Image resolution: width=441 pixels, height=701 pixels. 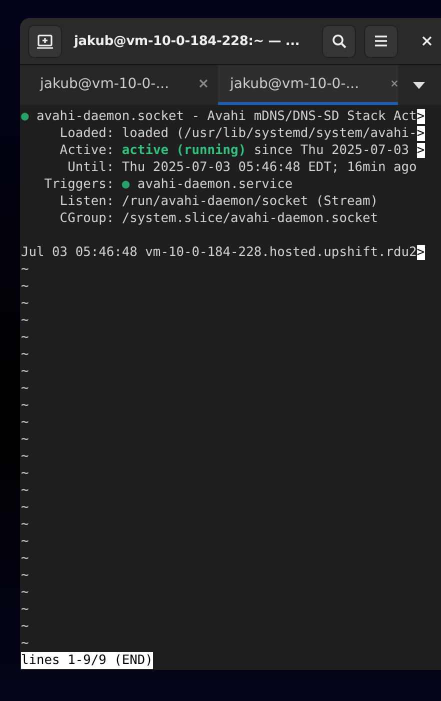 I want to click on terminal-line: Loaded: loaded (/usr/lib/systemd/system/avahi->, so click(x=242, y=133).